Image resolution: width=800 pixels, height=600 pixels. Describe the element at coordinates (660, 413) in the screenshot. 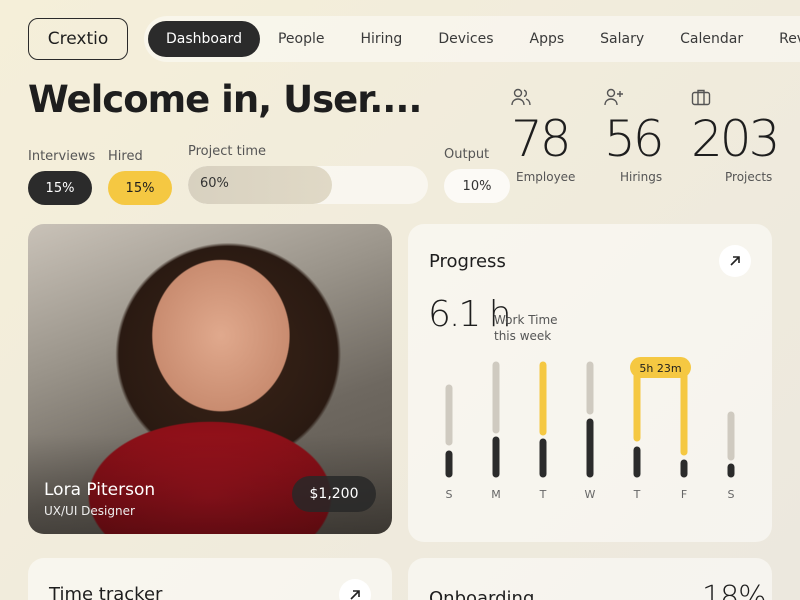

I see `bracket-thu-fri` at that location.